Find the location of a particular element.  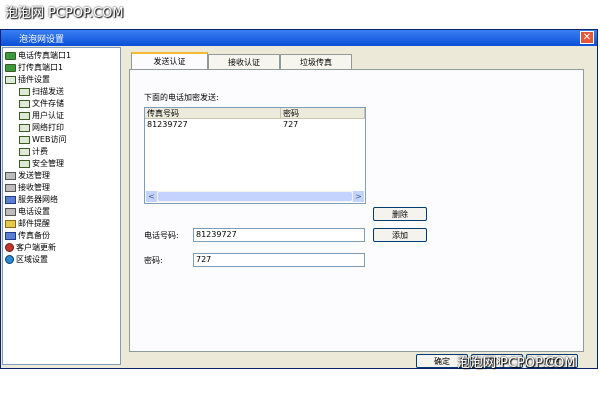

tab-receive-auth: 接收认证 is located at coordinates (244, 61).